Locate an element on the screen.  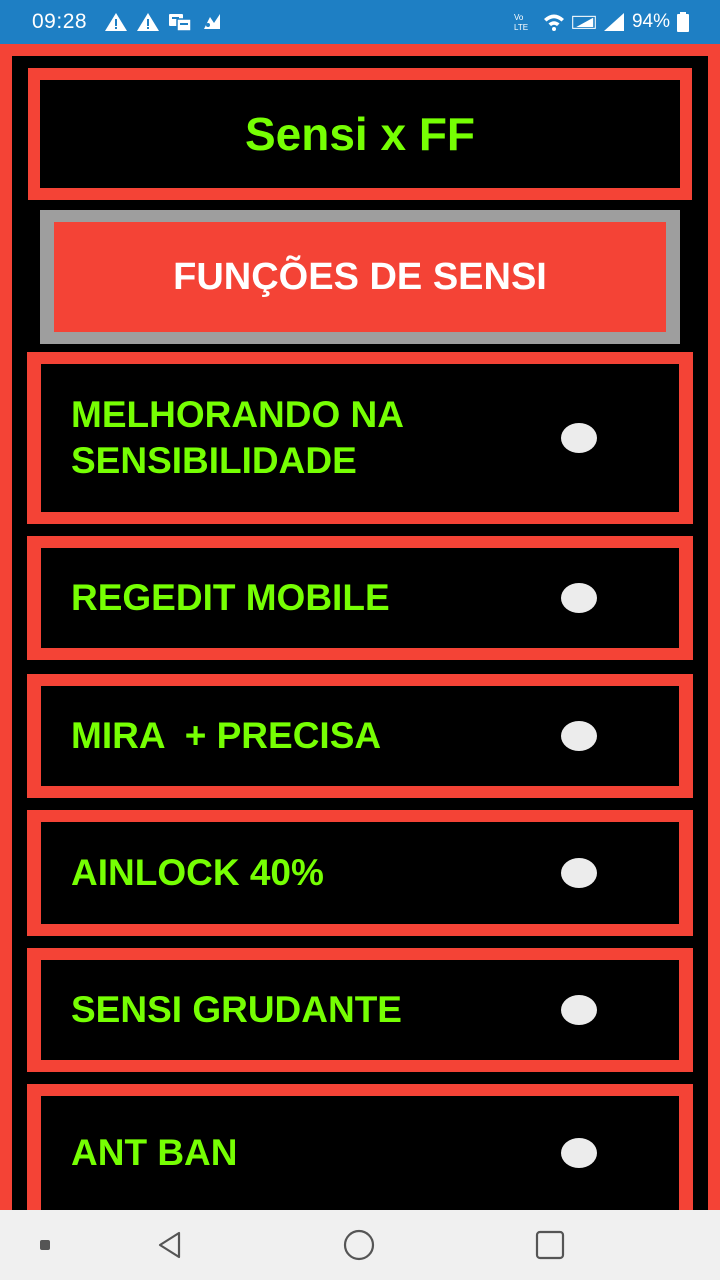
section-header-box: FUNÇÕES DE SENSI is located at coordinates (360, 277).